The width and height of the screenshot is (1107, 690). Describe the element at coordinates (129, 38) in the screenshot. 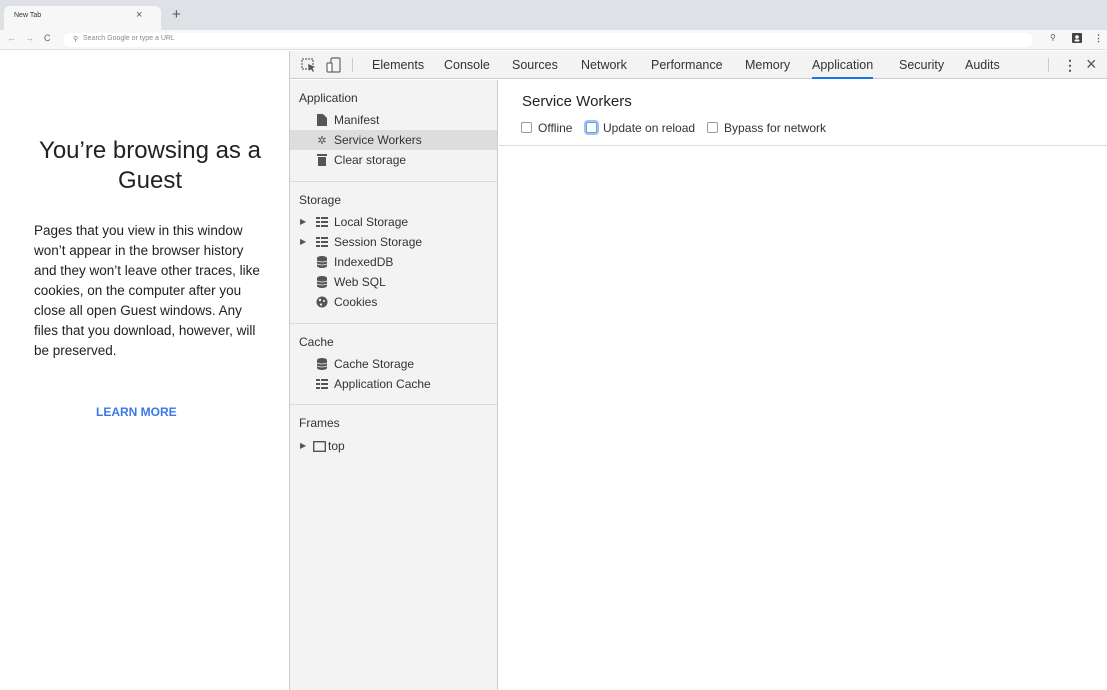

I see `omnibox-placeholder: Search Google or type a URL` at that location.